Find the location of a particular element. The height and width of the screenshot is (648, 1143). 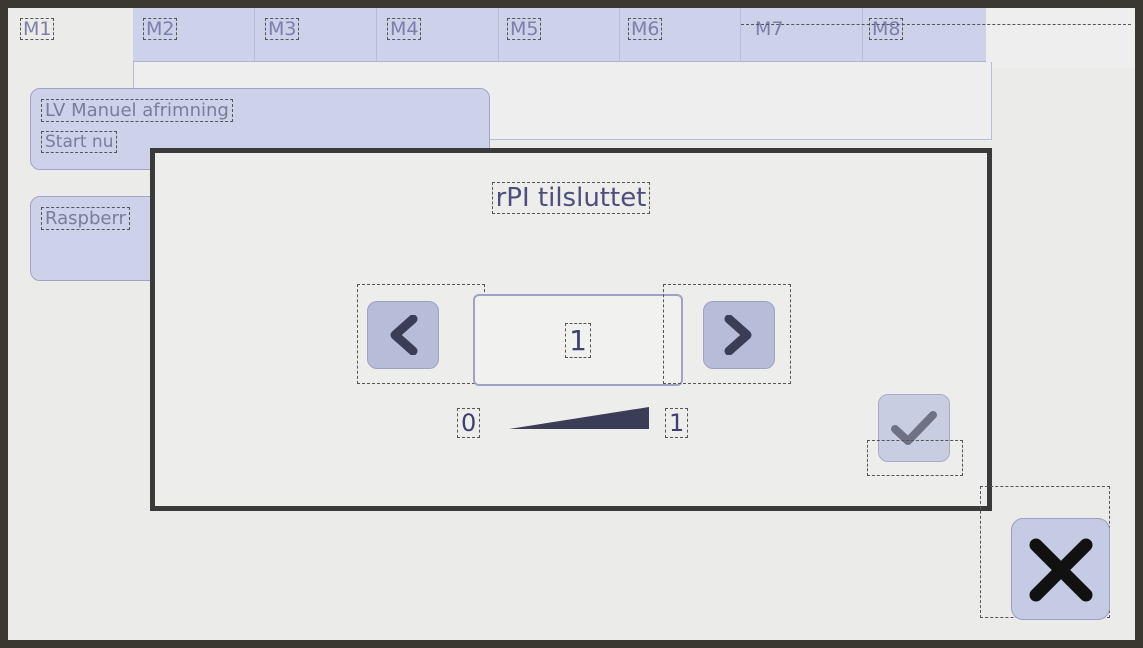

chevron-left-icon is located at coordinates (404, 335).